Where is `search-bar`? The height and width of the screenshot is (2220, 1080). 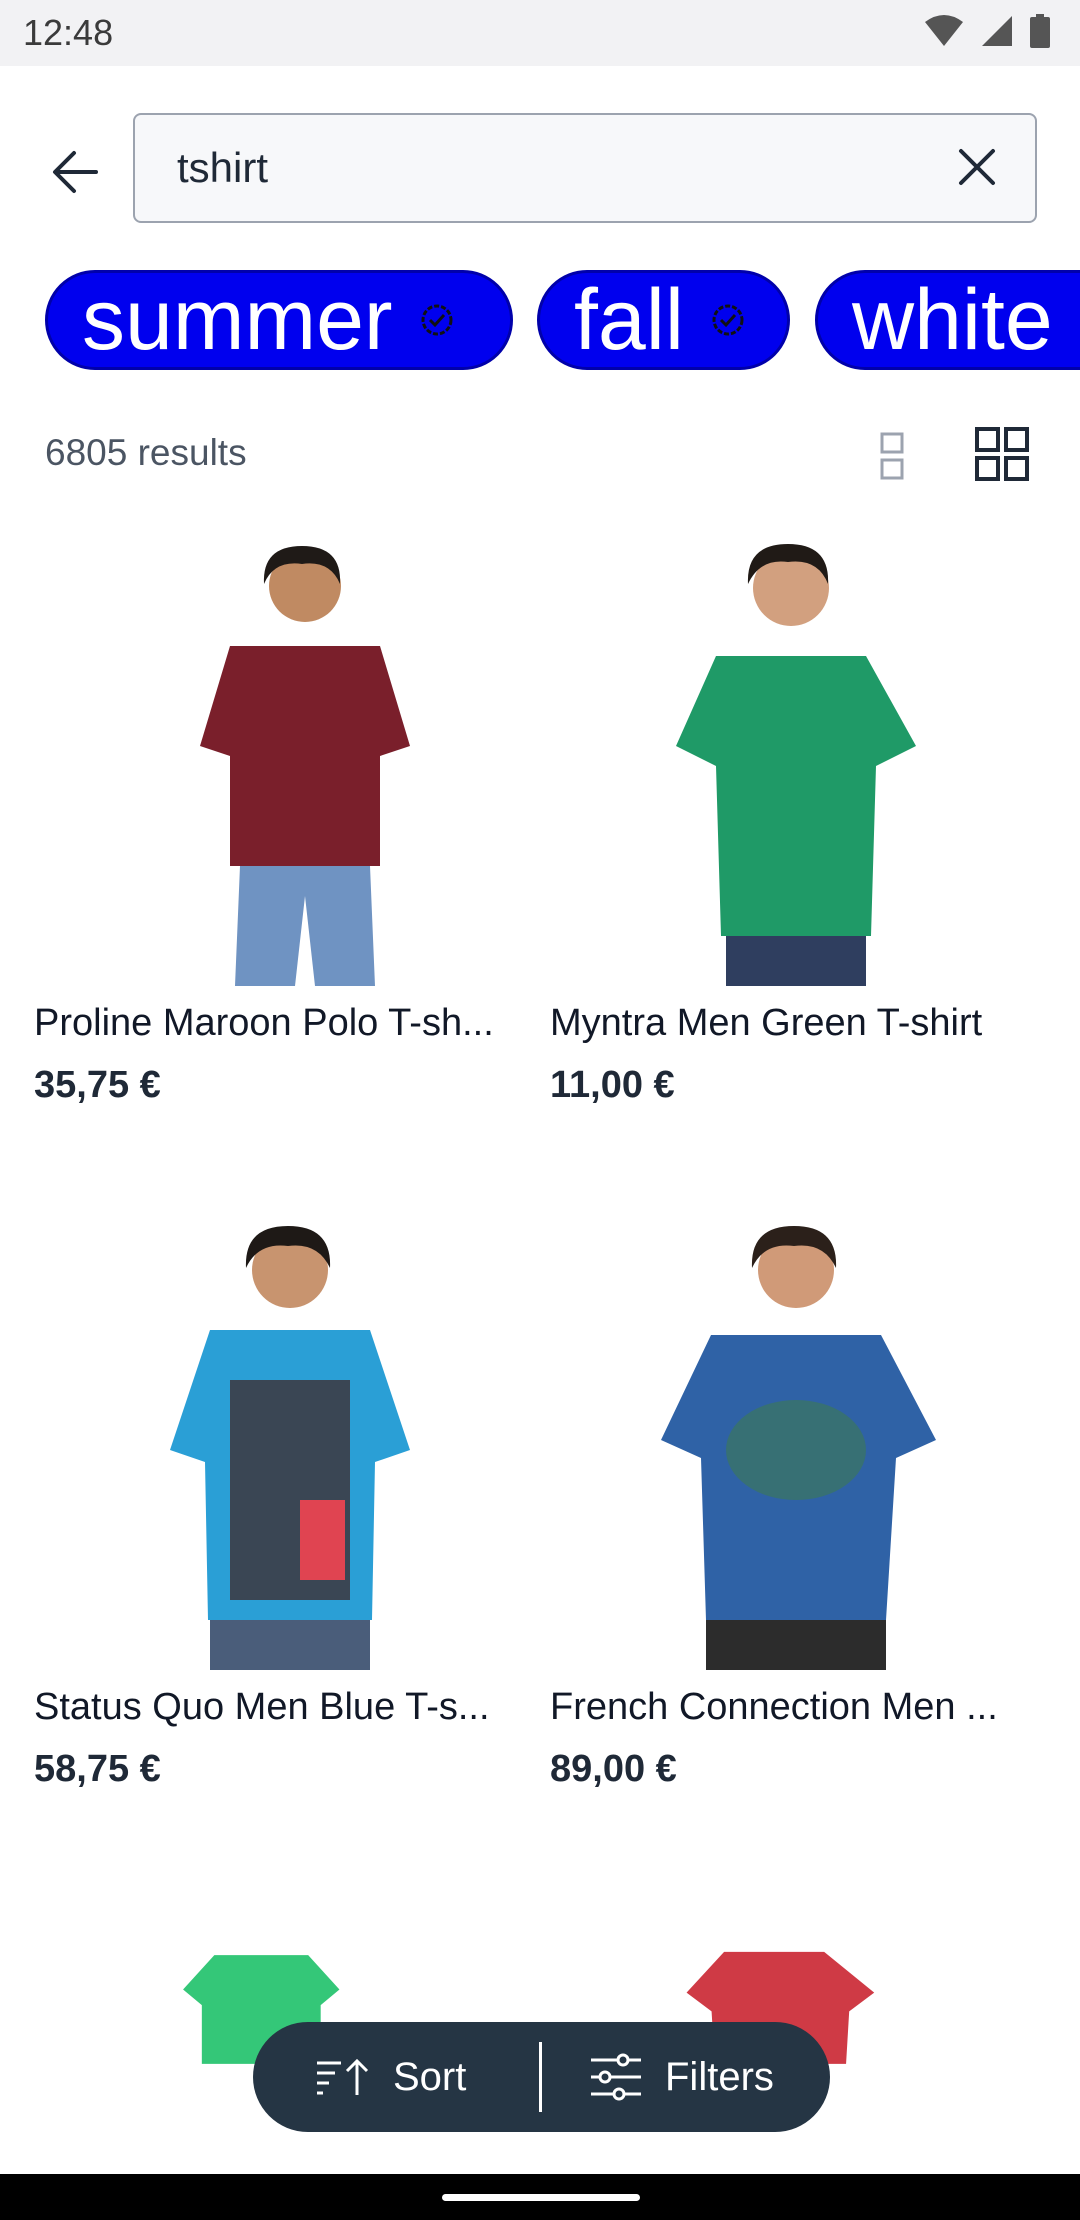 search-bar is located at coordinates (540, 167).